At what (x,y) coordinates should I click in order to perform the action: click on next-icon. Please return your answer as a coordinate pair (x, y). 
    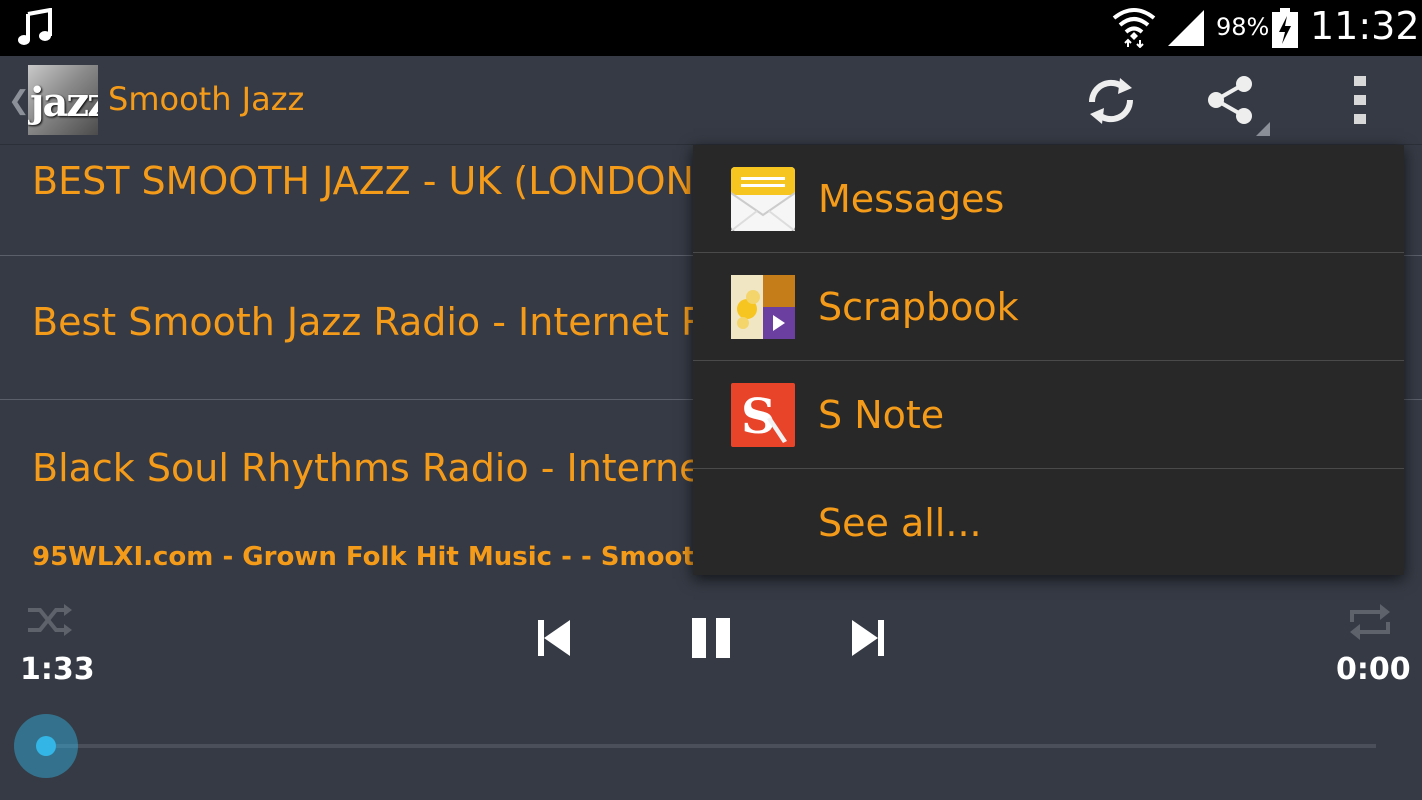
    Looking at the image, I should click on (868, 638).